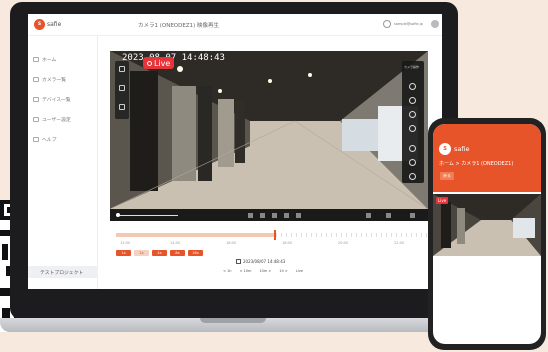  I want to click on back-button: 戻る, so click(447, 176).